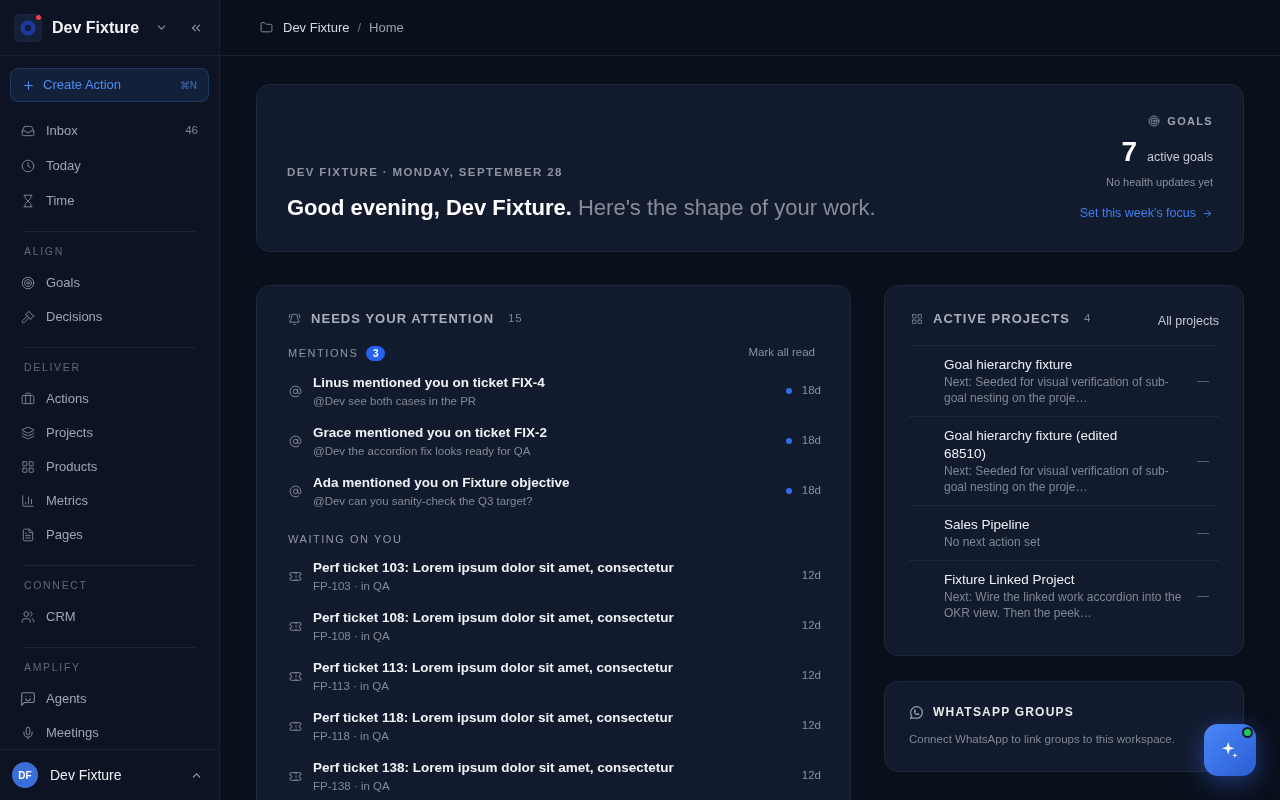  I want to click on item-subtitle: FP-138 · in QA, so click(351, 786).